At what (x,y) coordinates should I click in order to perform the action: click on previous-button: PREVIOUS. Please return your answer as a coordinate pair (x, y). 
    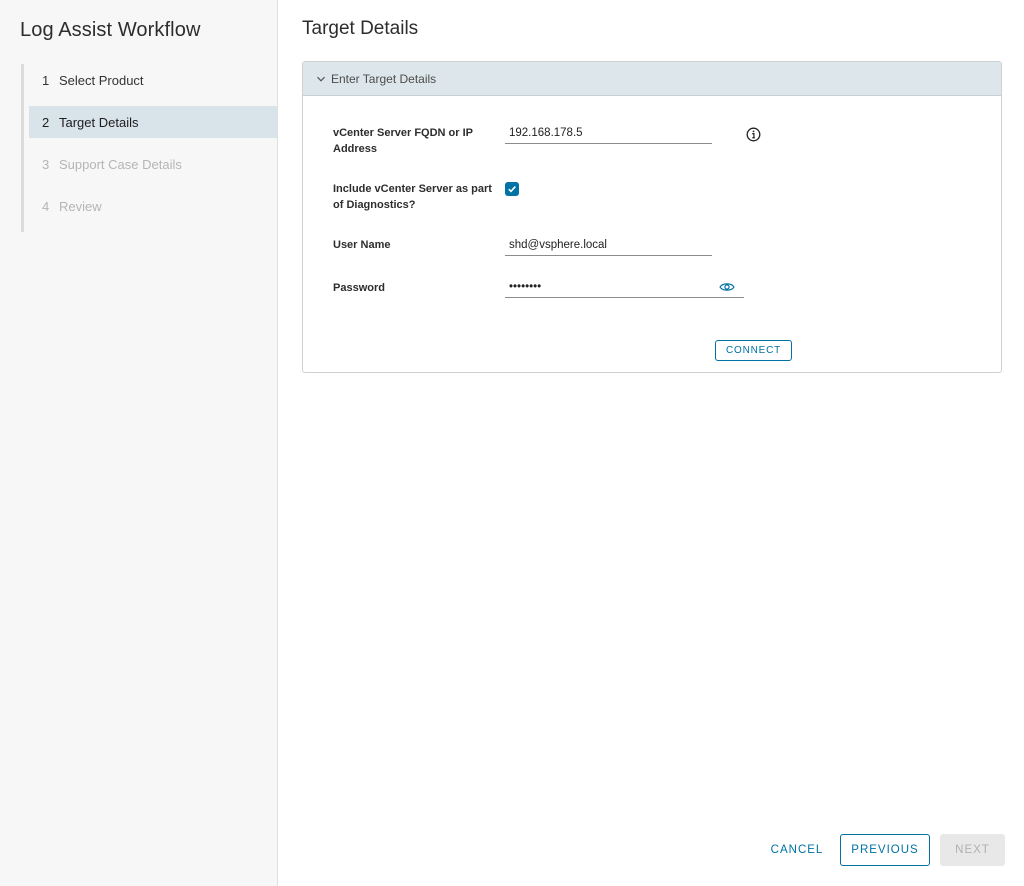
    Looking at the image, I should click on (885, 850).